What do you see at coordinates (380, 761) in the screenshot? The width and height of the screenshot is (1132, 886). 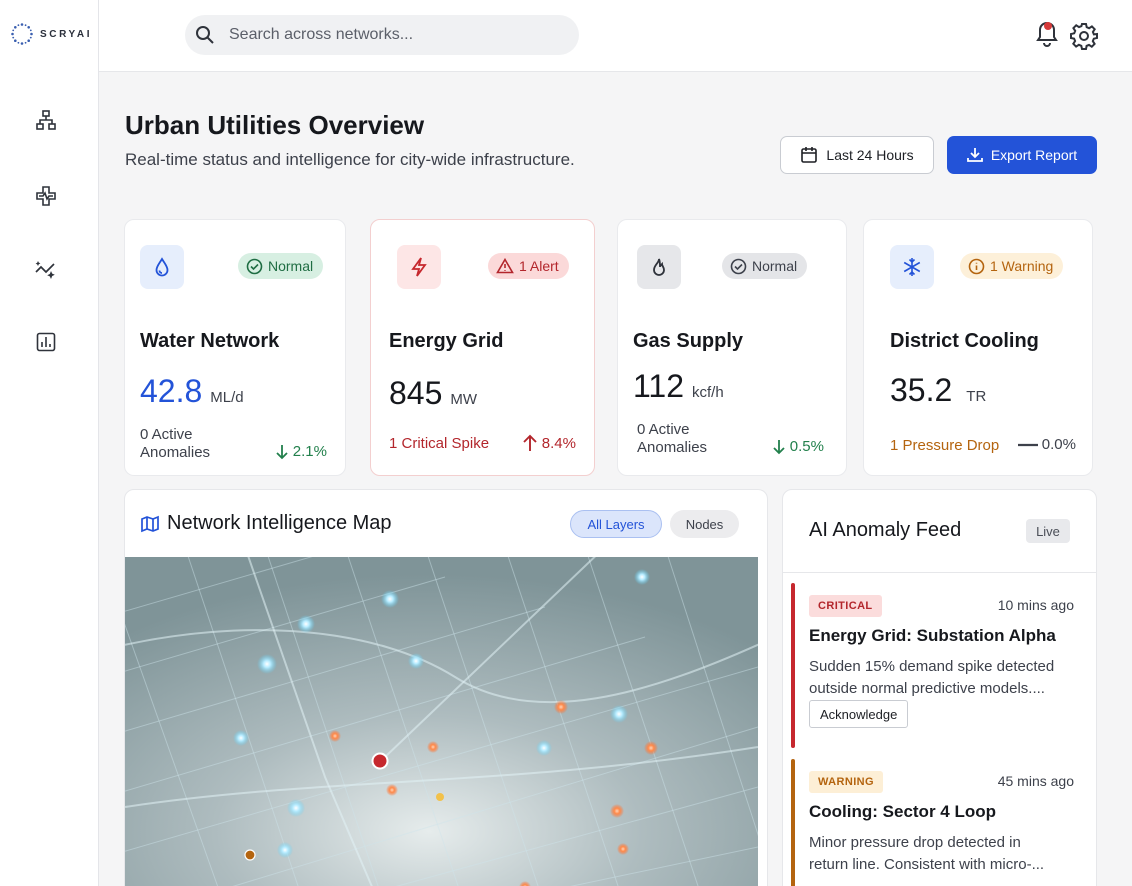 I see `critical-node-marker` at bounding box center [380, 761].